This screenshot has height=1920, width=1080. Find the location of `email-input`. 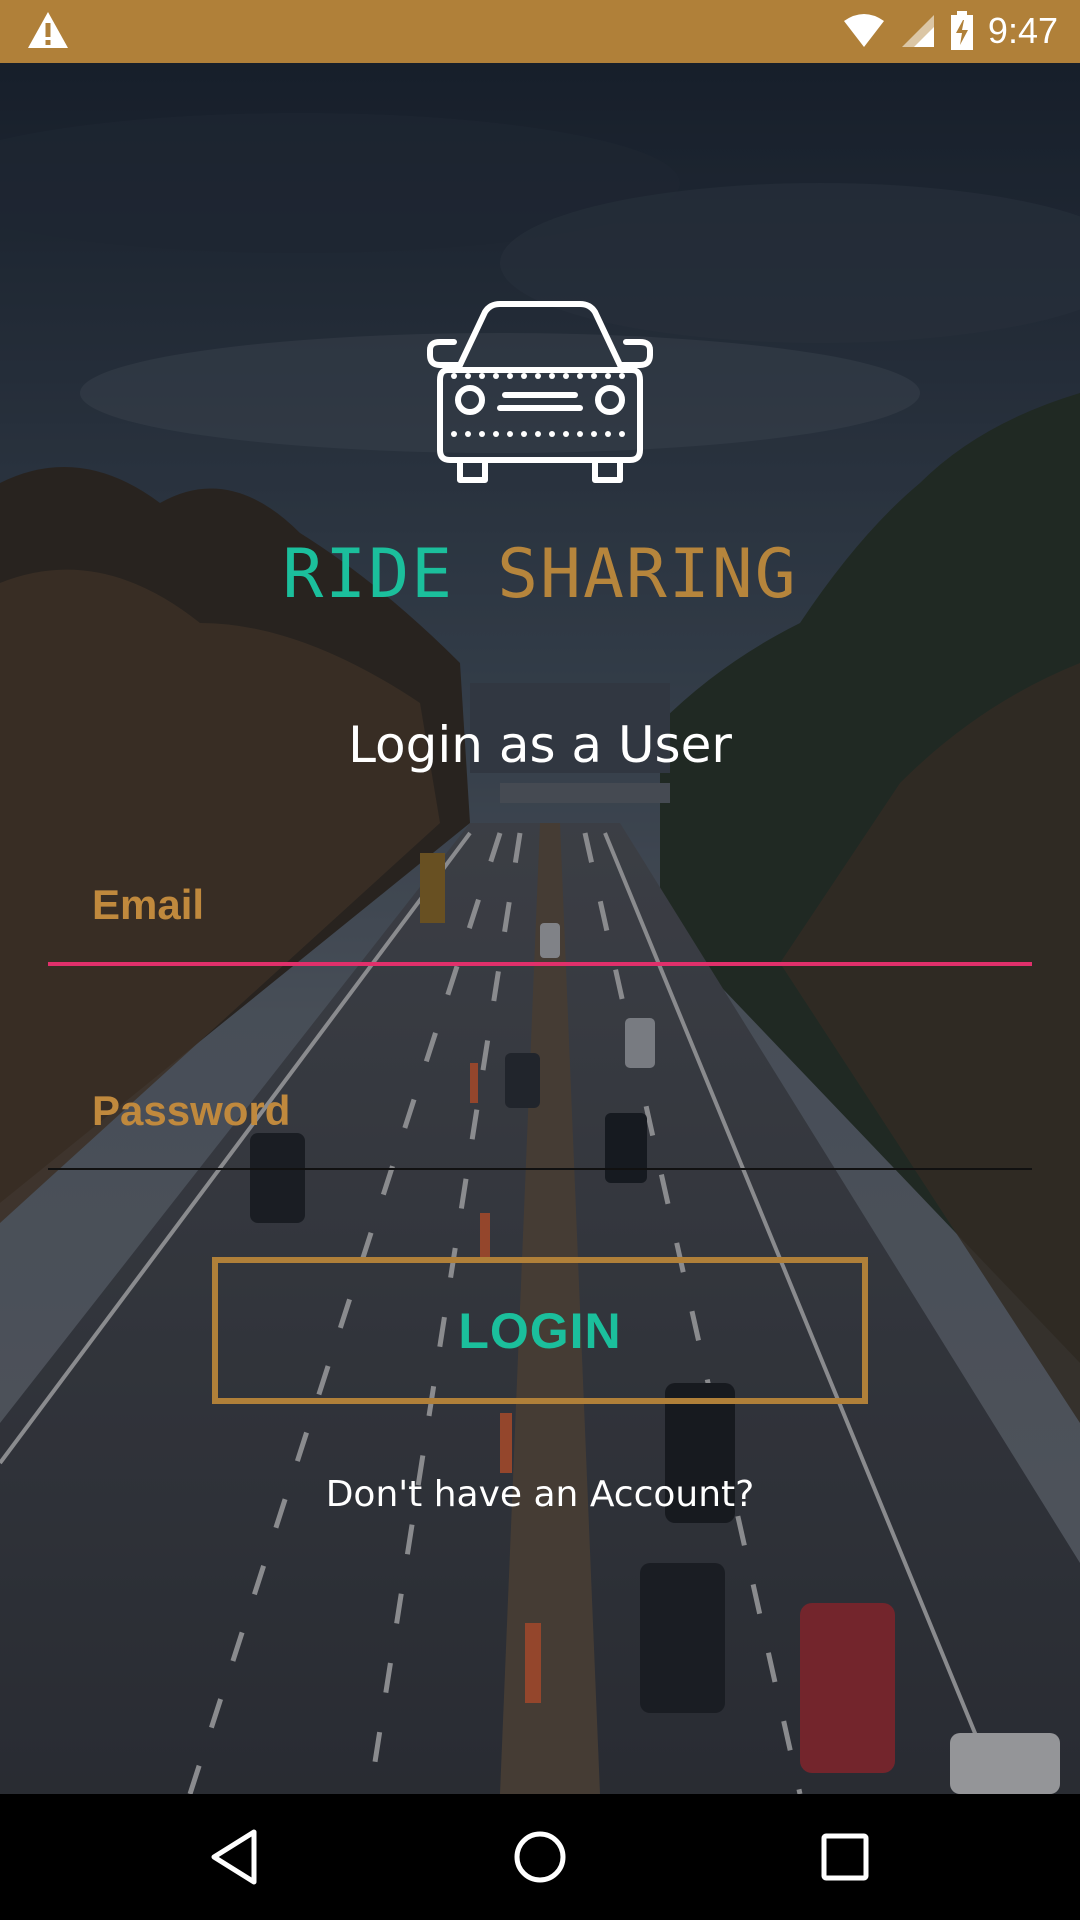

email-input is located at coordinates (540, 905).